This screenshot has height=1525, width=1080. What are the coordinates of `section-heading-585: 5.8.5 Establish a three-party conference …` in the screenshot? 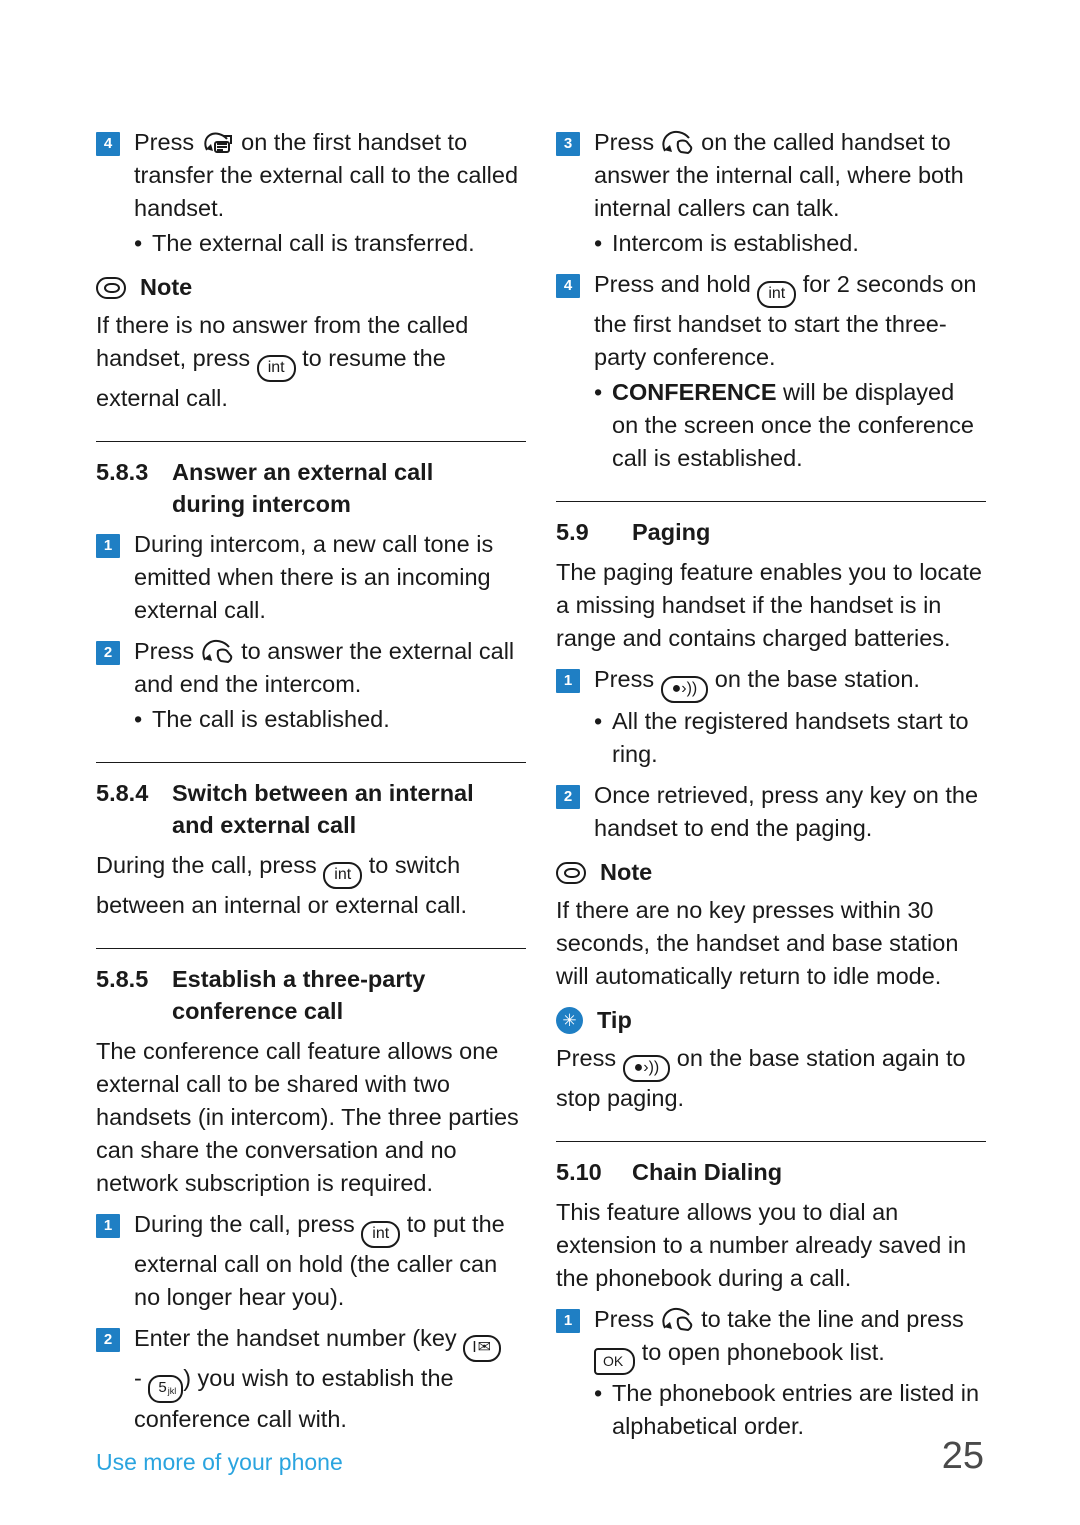 It's located at (311, 995).